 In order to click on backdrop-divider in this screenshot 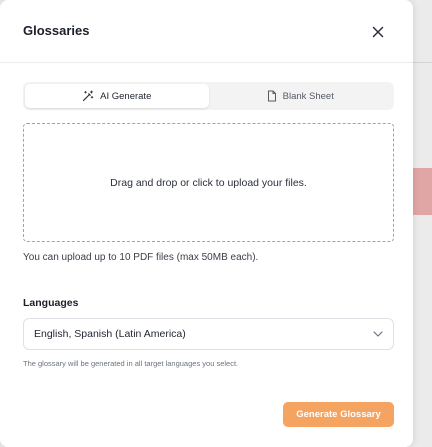, I will do `click(422, 62)`.